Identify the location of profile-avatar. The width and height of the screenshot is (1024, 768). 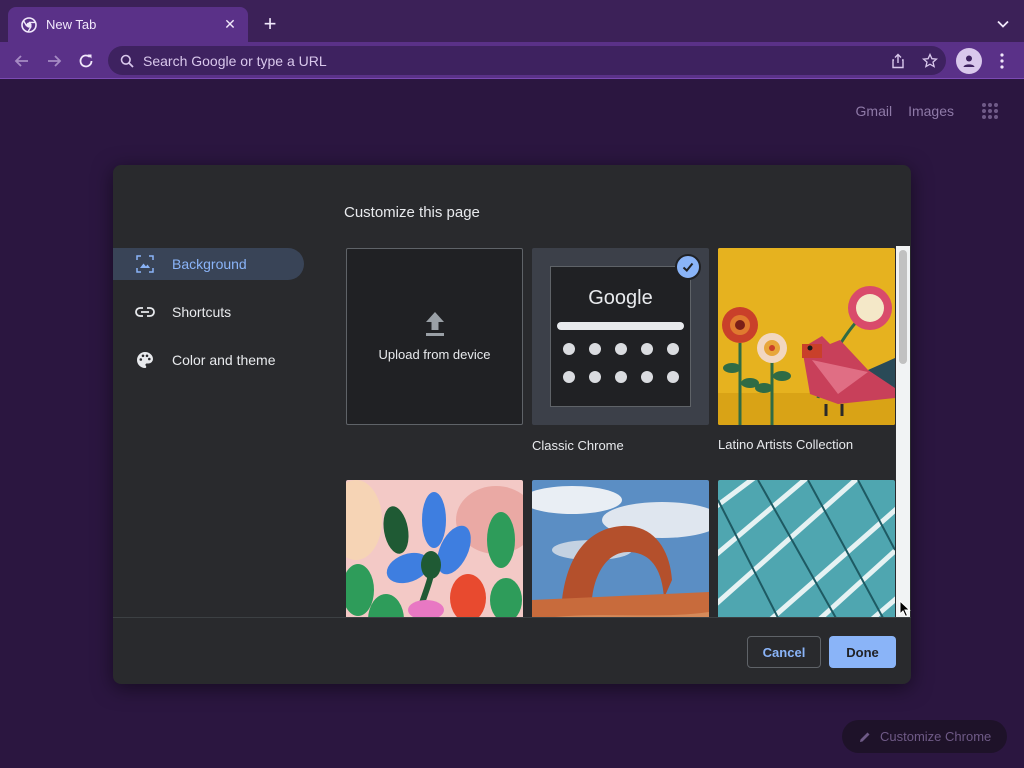
(969, 61).